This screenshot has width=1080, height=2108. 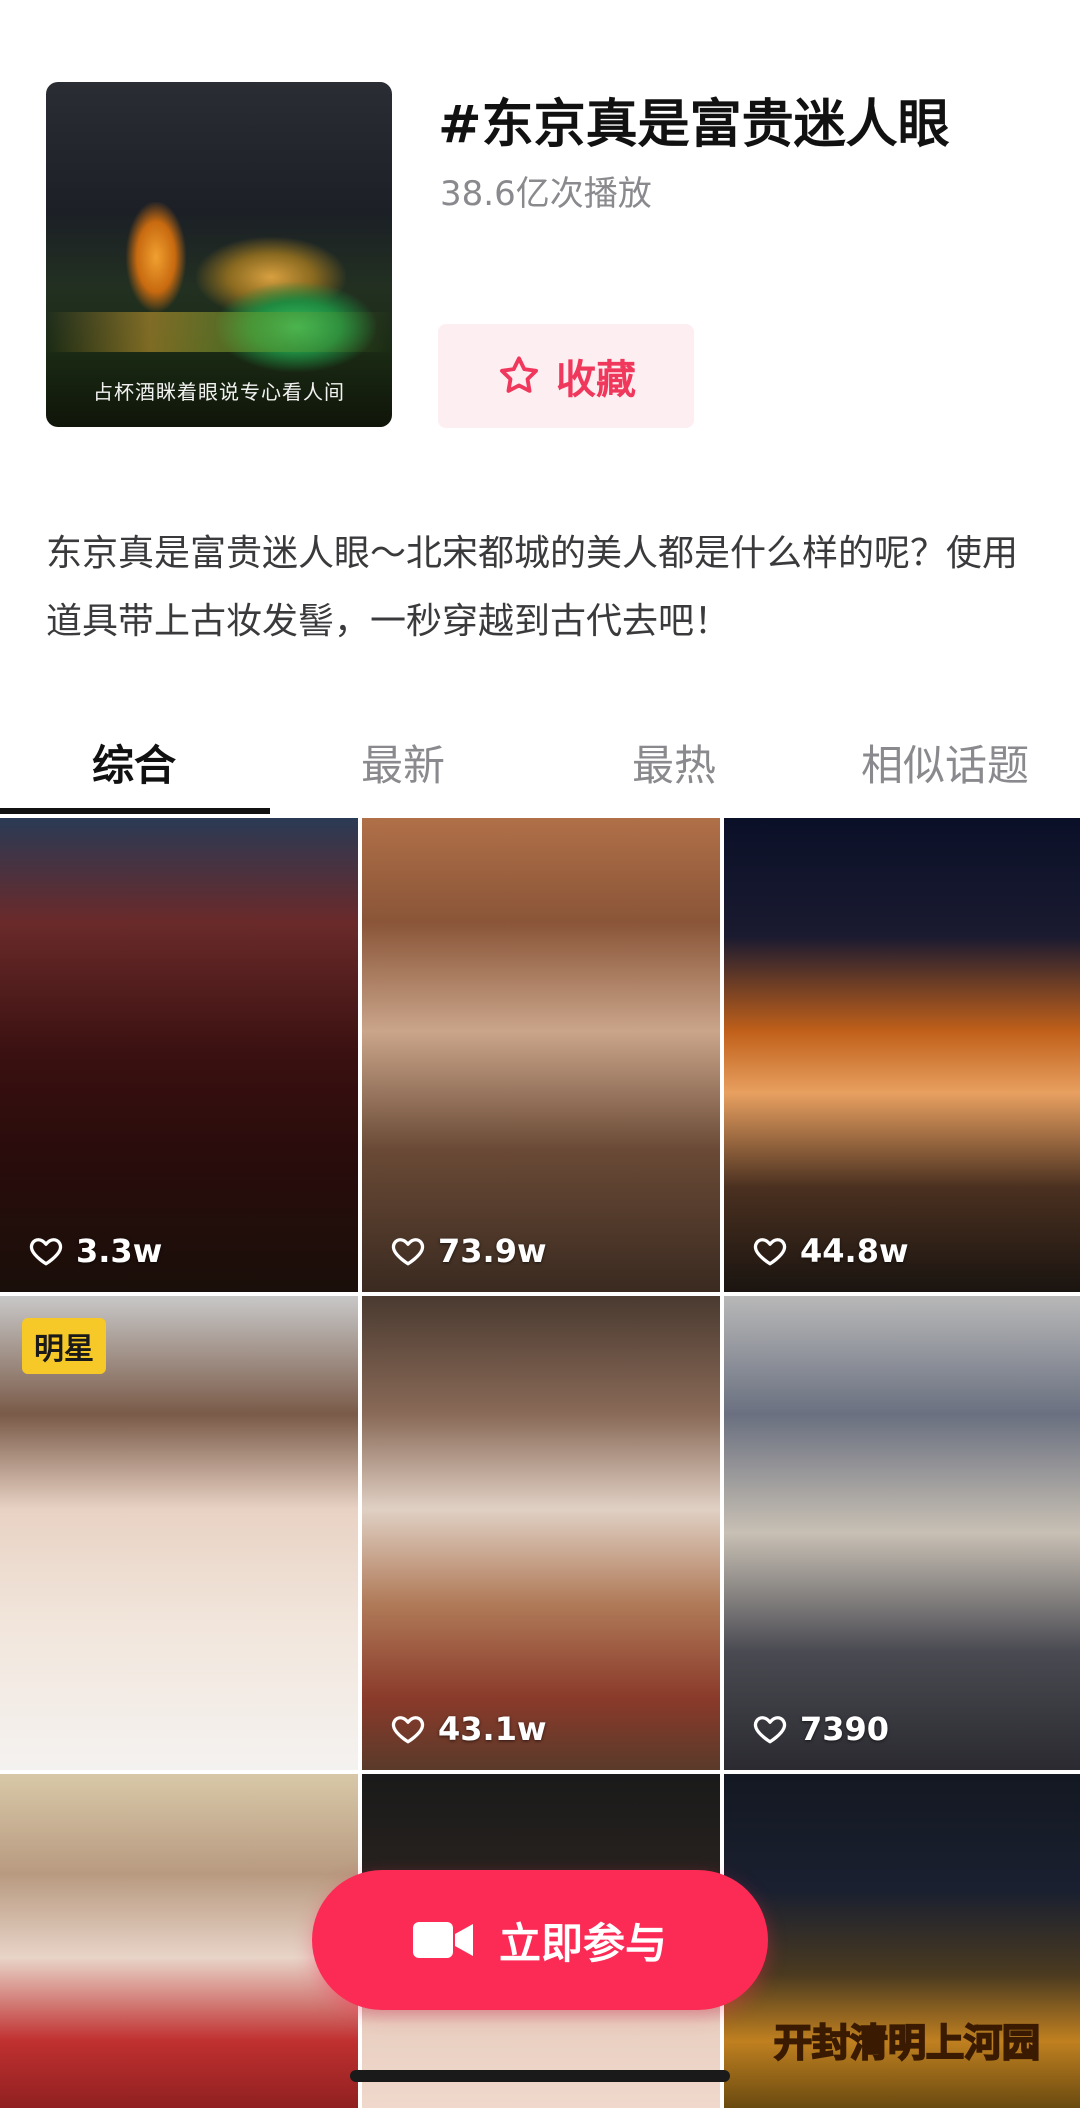 I want to click on celebrity-badge: 明星, so click(x=64, y=1346).